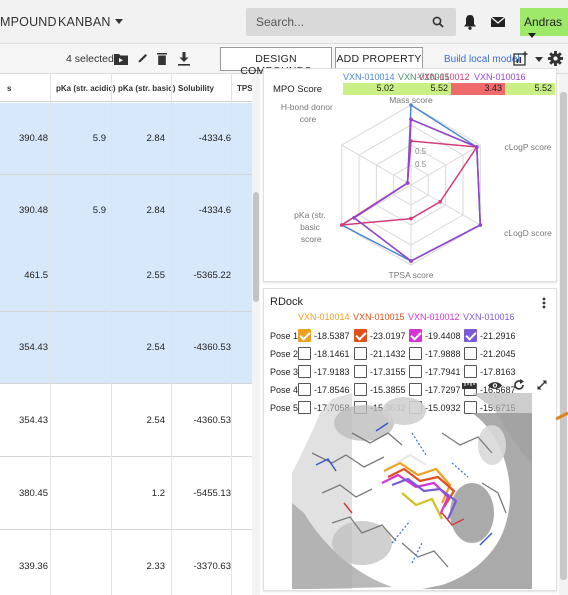 The image size is (568, 595). Describe the element at coordinates (84, 22) in the screenshot. I see `nav-kanban-label: KANBAN` at that location.